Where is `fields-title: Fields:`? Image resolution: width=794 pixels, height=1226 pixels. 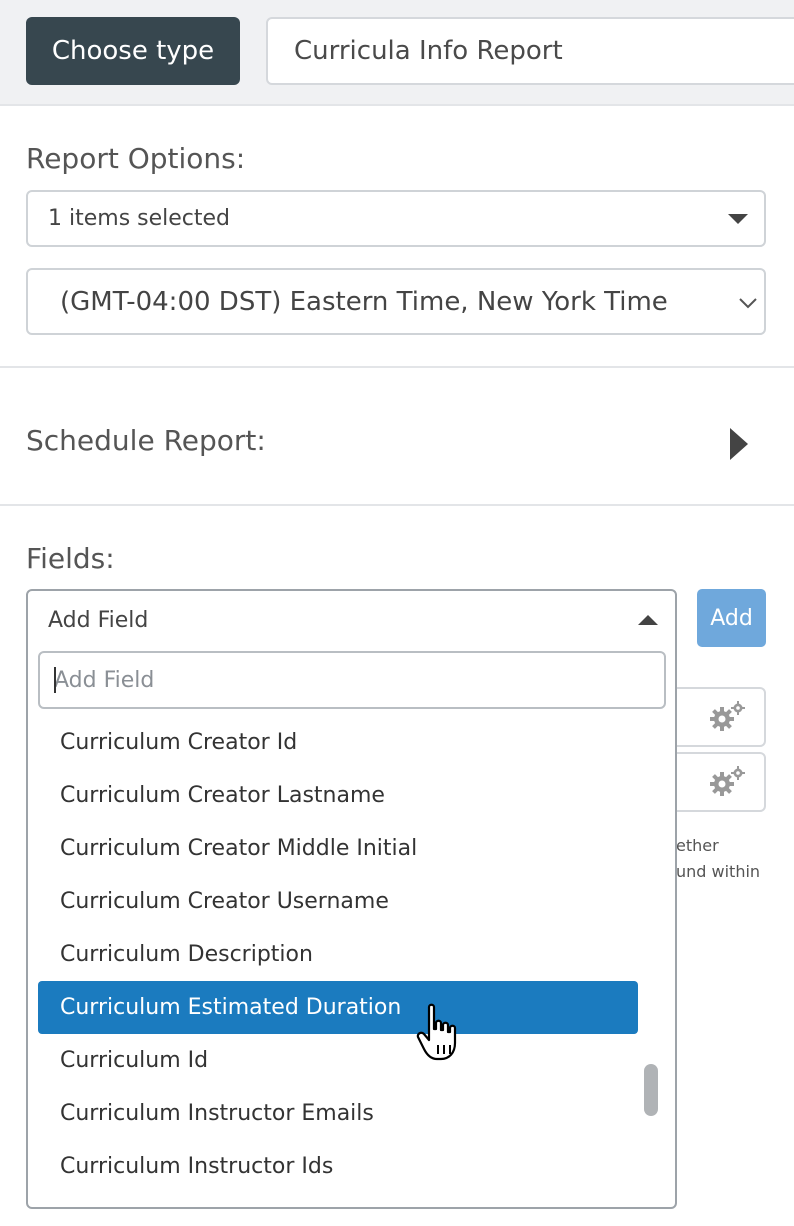 fields-title: Fields: is located at coordinates (70, 558).